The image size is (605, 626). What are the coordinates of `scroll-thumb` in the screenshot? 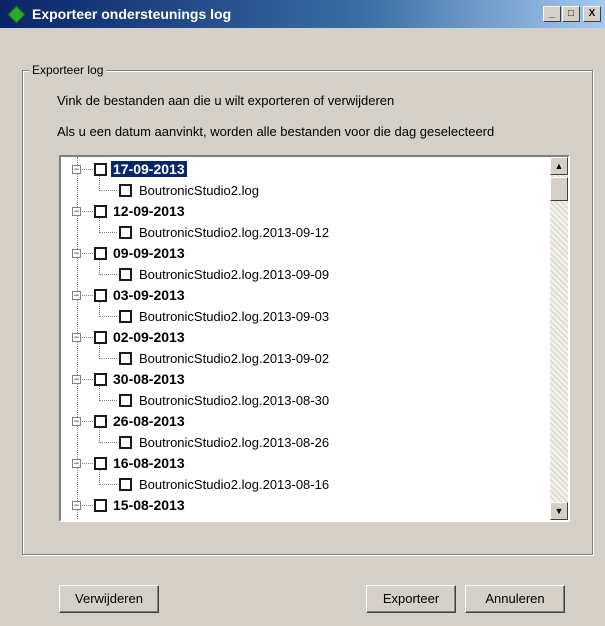 It's located at (559, 189).